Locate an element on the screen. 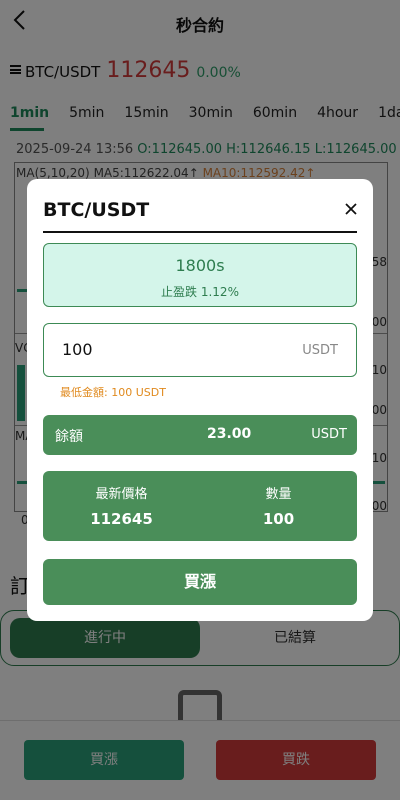 The height and width of the screenshot is (800, 400). amount-input: 100 USDT is located at coordinates (200, 350).